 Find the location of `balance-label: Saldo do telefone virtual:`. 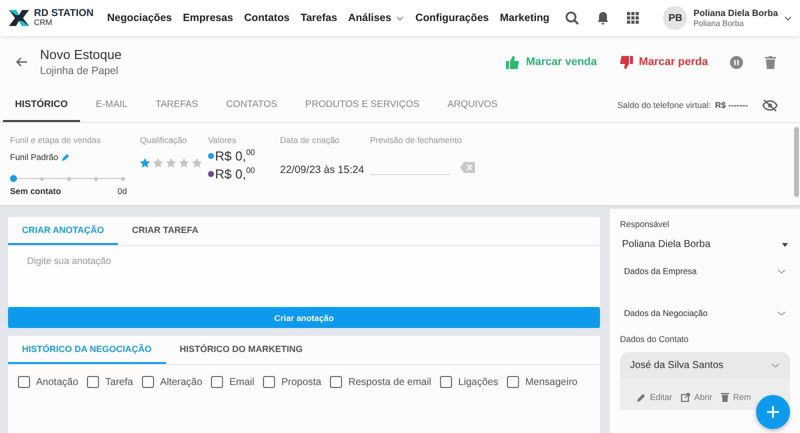

balance-label: Saldo do telefone virtual: is located at coordinates (664, 105).